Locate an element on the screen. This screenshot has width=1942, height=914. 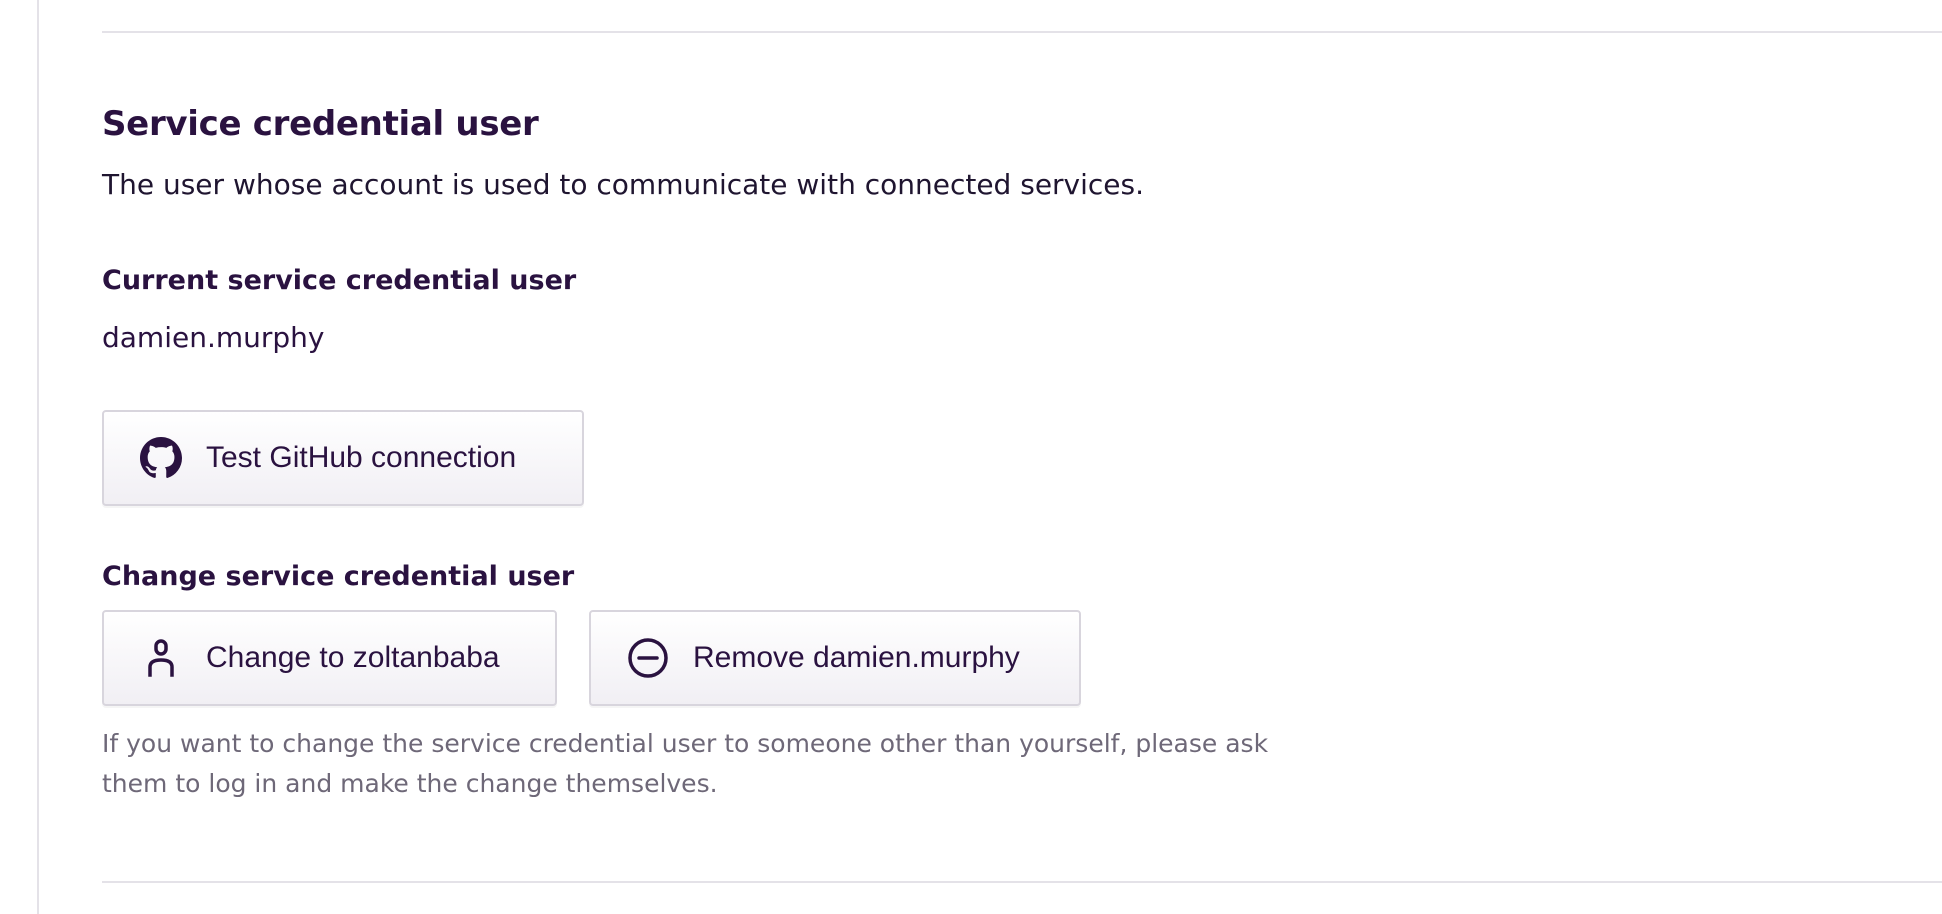
remove-user-label-text: Remove damien.murphy is located at coordinates (856, 657).